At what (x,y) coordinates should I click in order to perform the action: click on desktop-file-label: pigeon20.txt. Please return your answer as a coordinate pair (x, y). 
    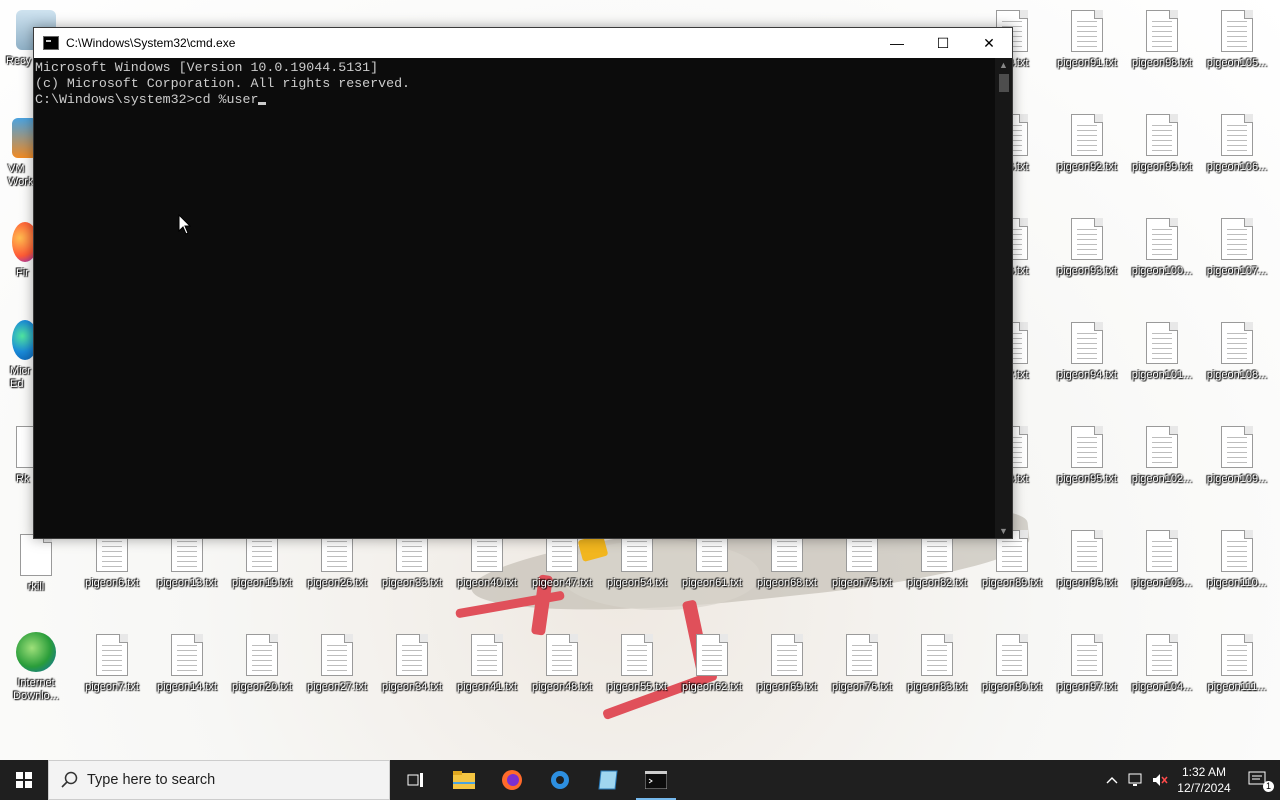
    Looking at the image, I should click on (262, 687).